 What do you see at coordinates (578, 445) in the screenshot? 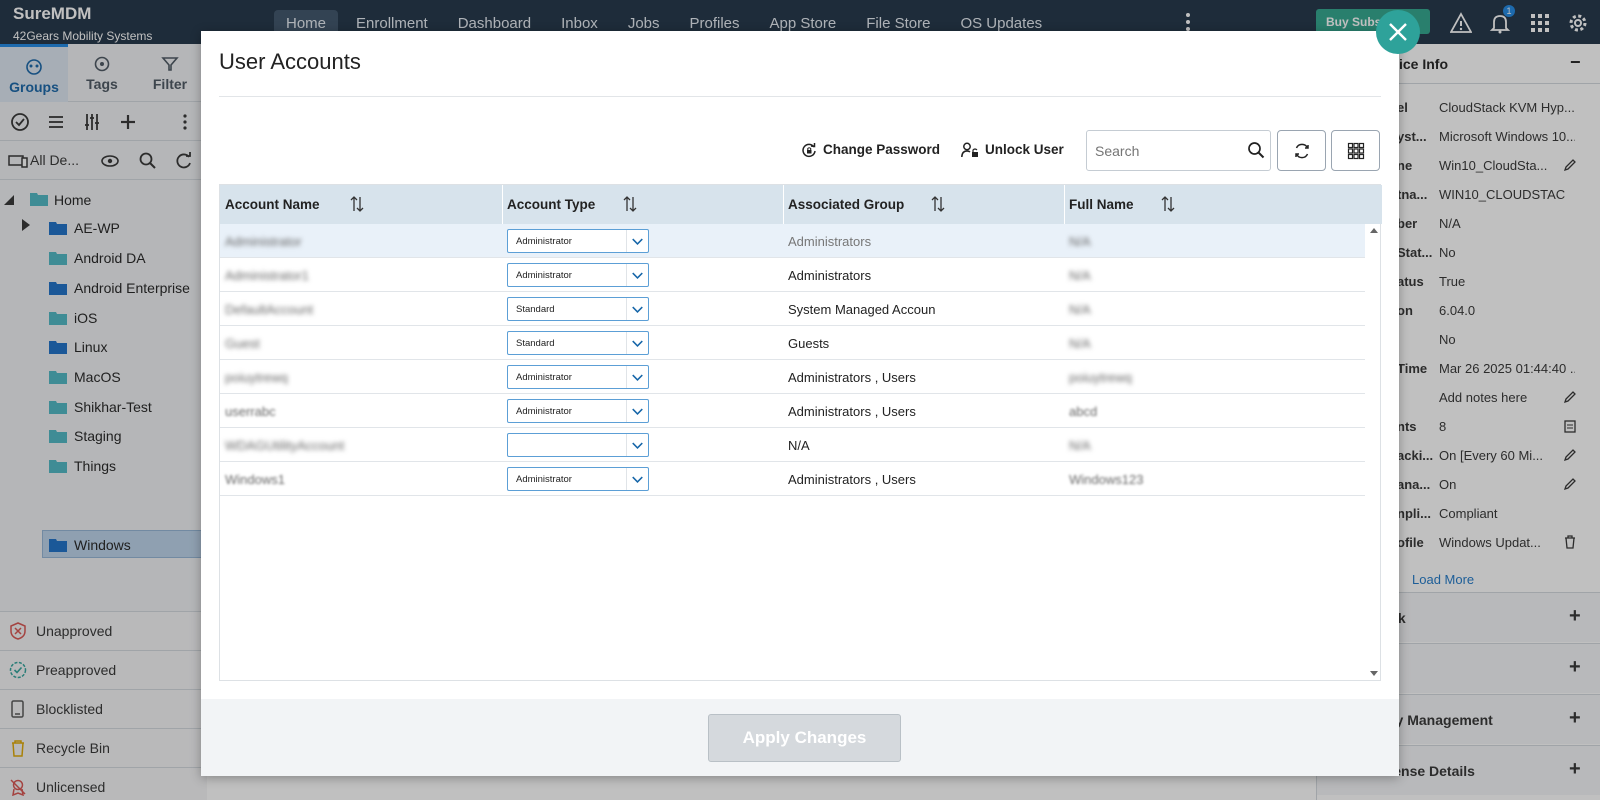
I see `account-type-select` at bounding box center [578, 445].